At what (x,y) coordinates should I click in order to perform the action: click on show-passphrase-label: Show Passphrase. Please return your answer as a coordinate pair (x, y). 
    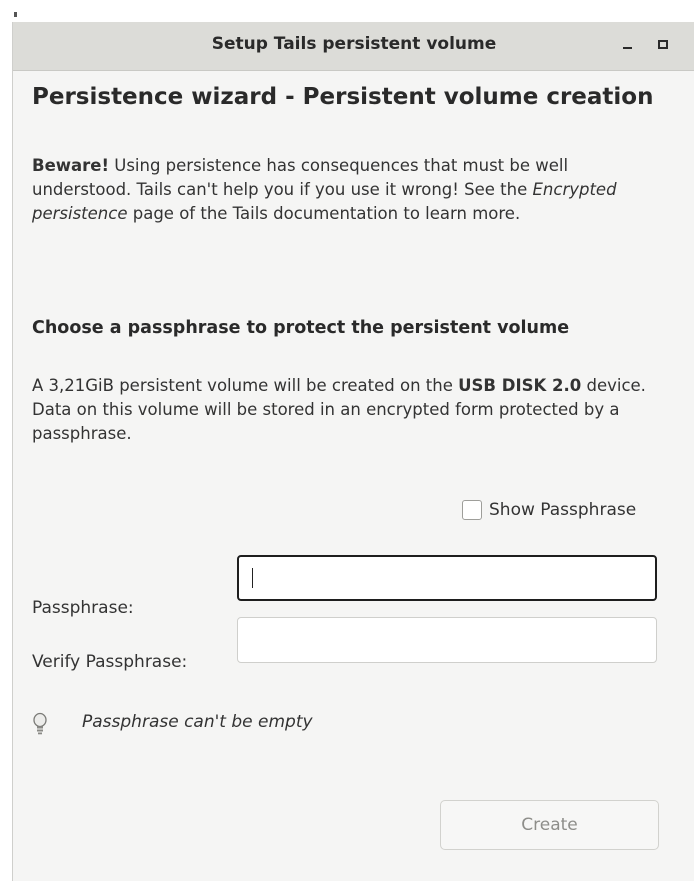
    Looking at the image, I should click on (563, 510).